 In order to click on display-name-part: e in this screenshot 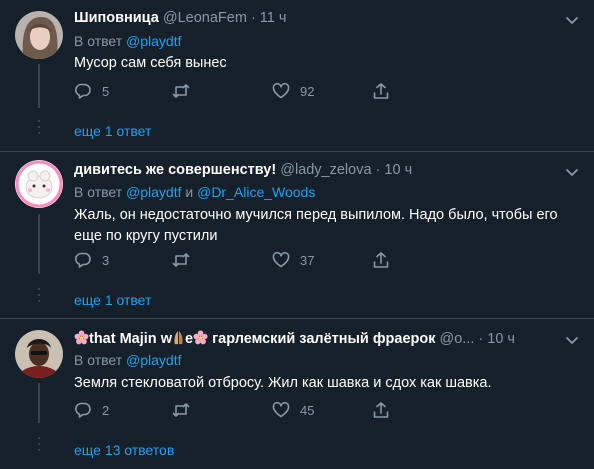, I will do `click(189, 339)`.